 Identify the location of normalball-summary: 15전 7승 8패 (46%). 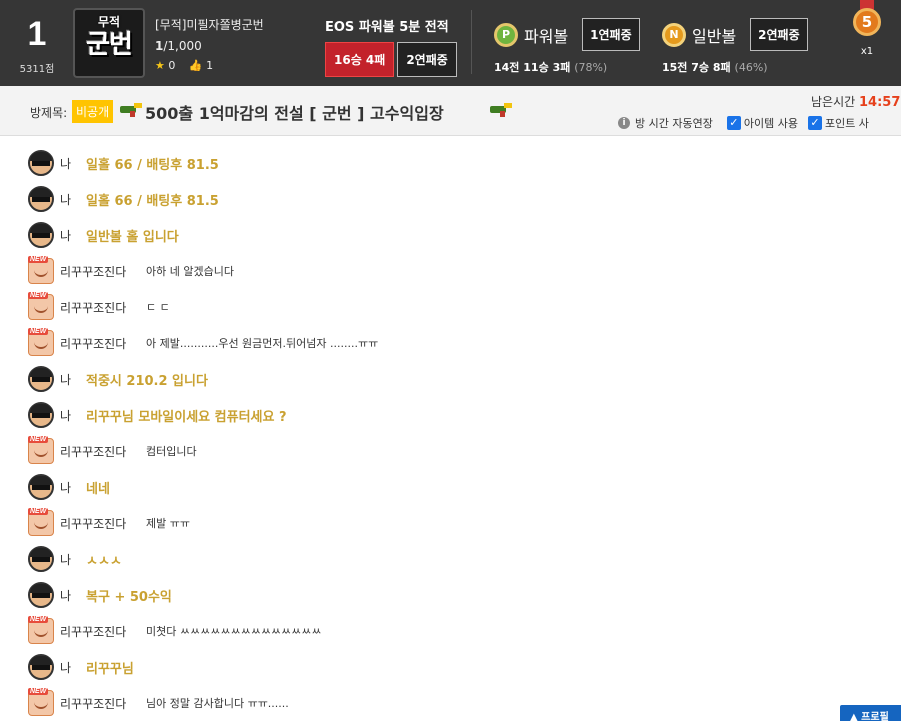
(735, 67).